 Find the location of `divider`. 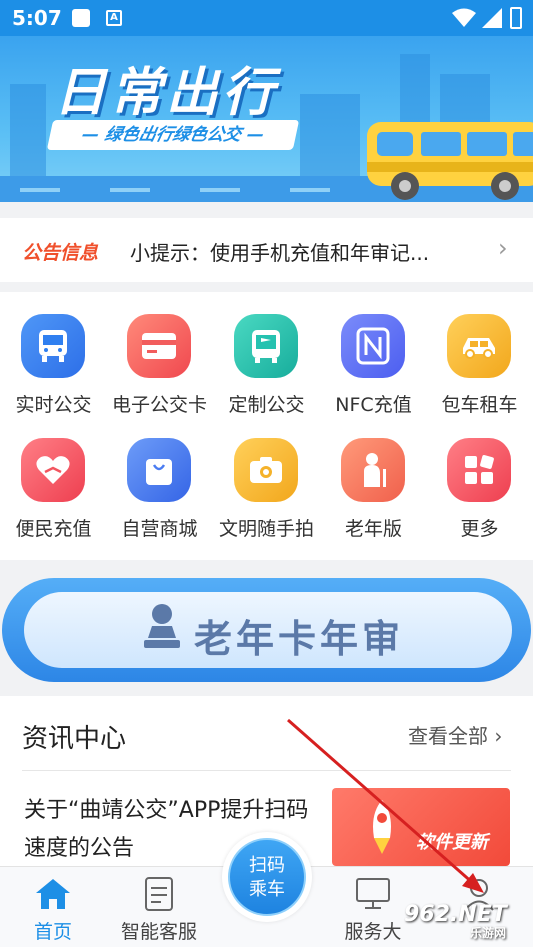

divider is located at coordinates (266, 770).